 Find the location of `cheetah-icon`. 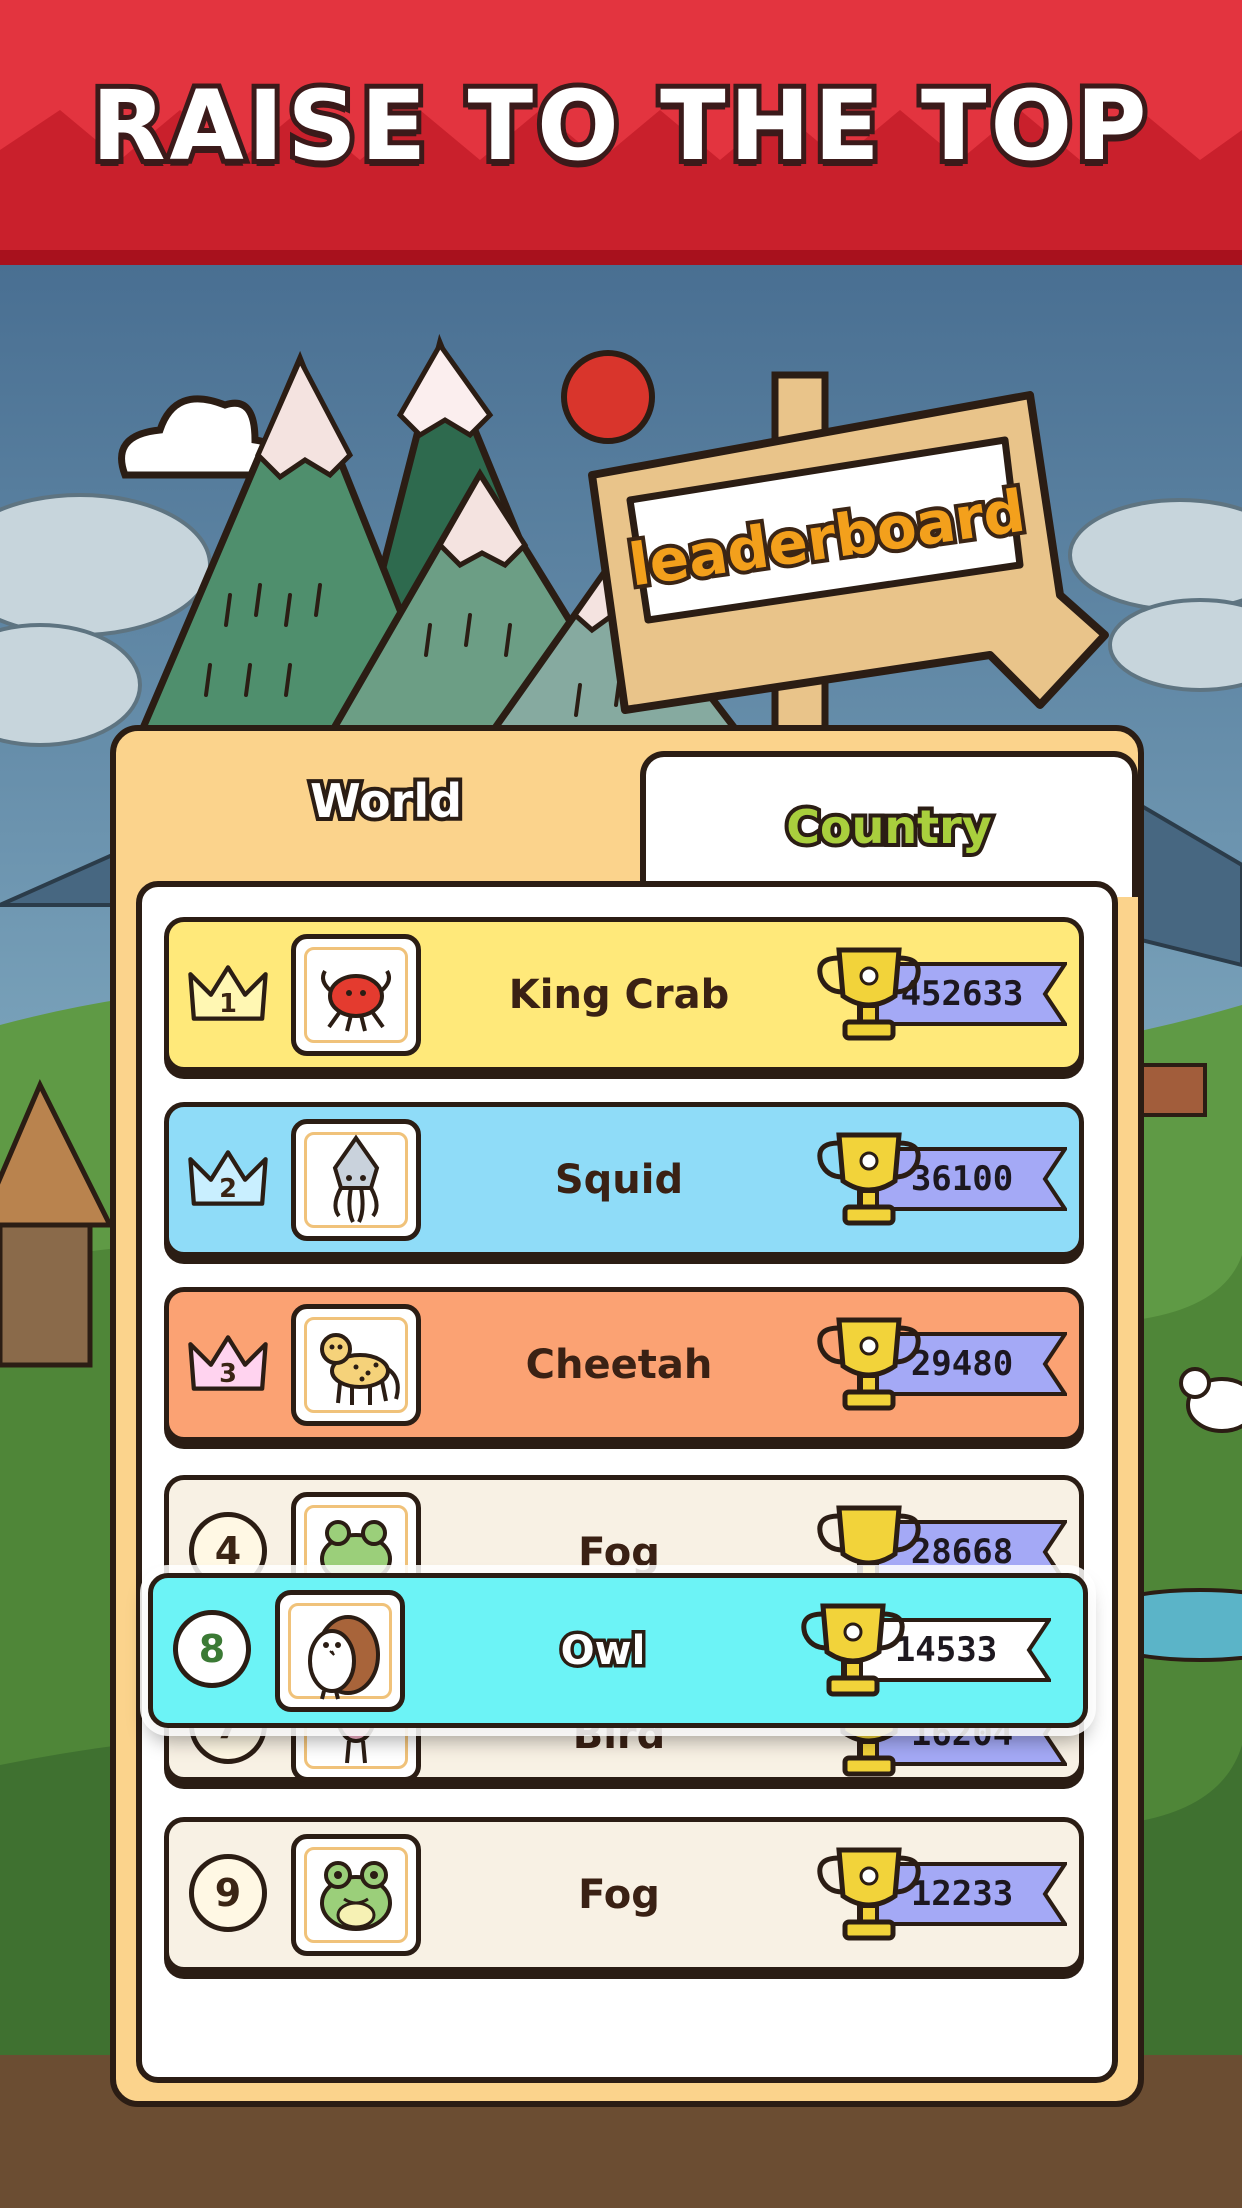

cheetah-icon is located at coordinates (360, 1369).